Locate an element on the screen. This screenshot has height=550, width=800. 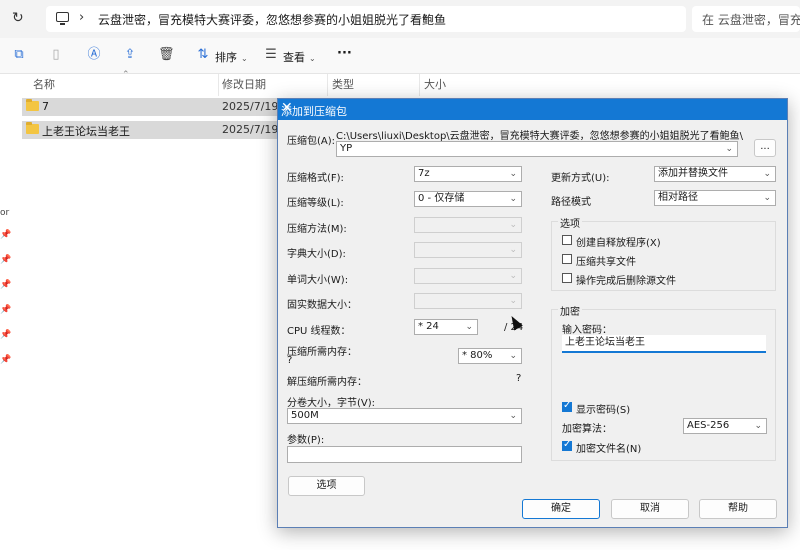
view-icon: ☰ is located at coordinates (271, 55).